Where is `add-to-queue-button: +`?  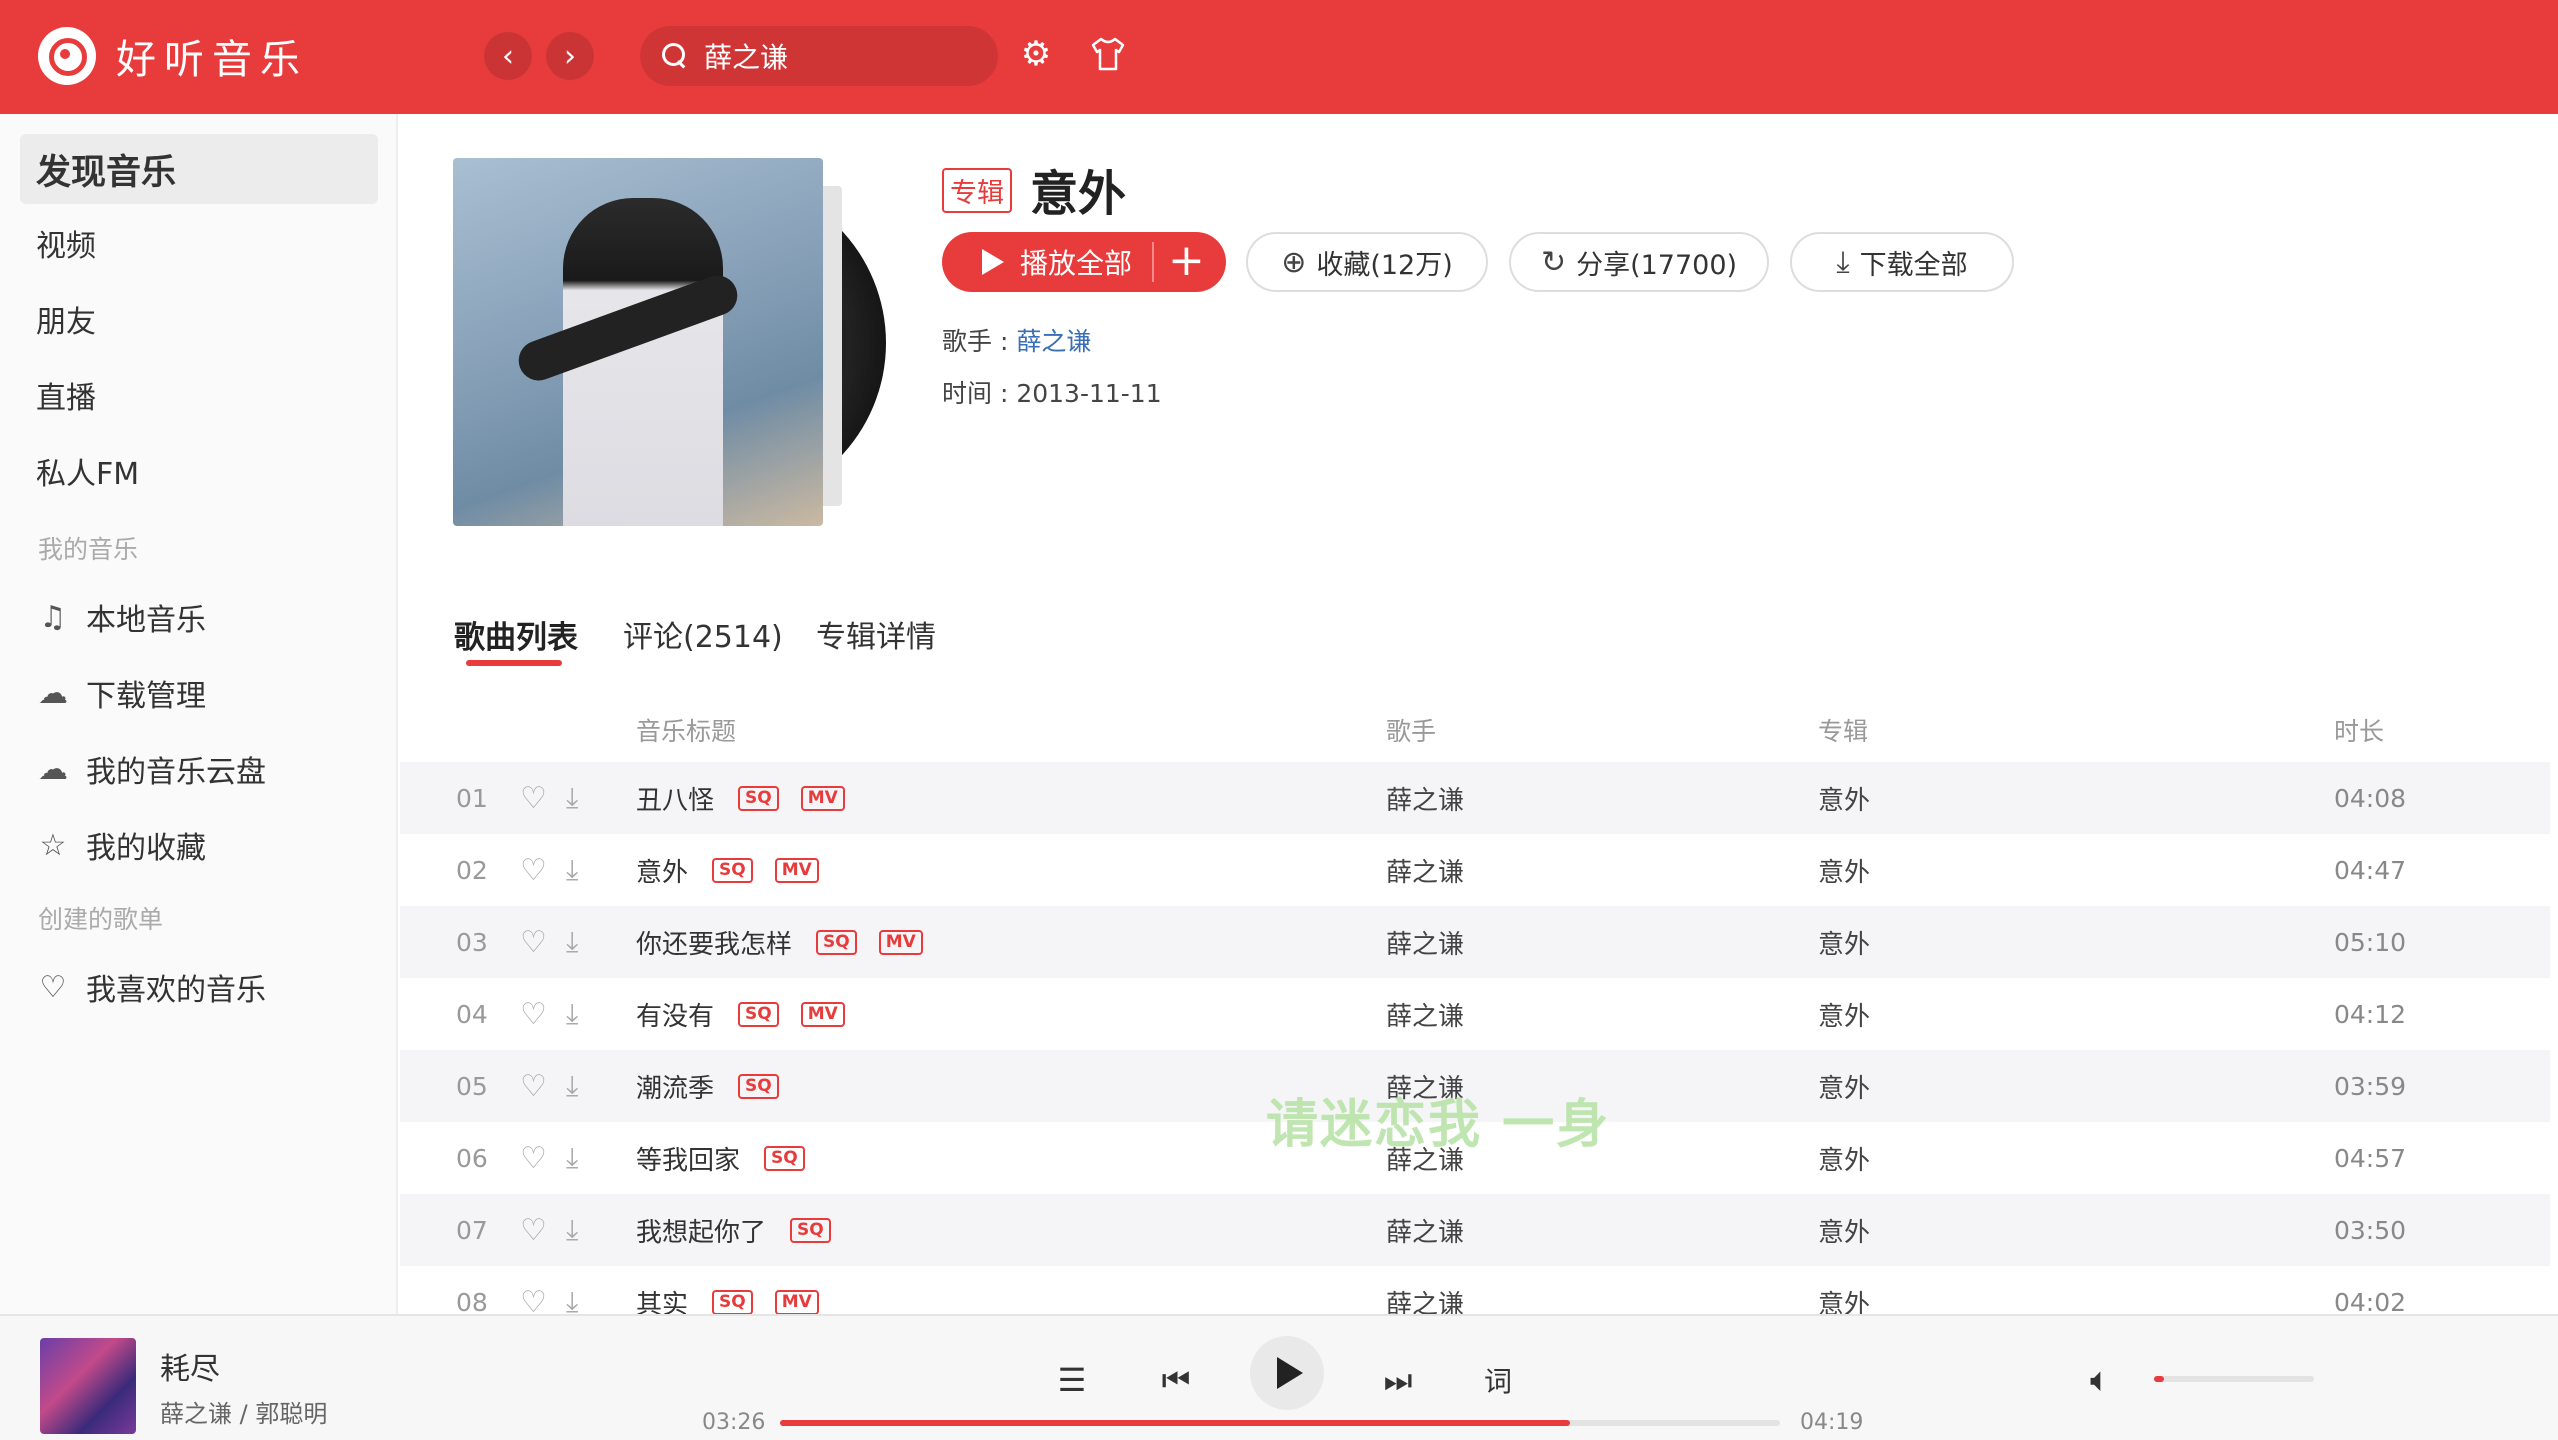
add-to-queue-button: + is located at coordinates (1186, 260).